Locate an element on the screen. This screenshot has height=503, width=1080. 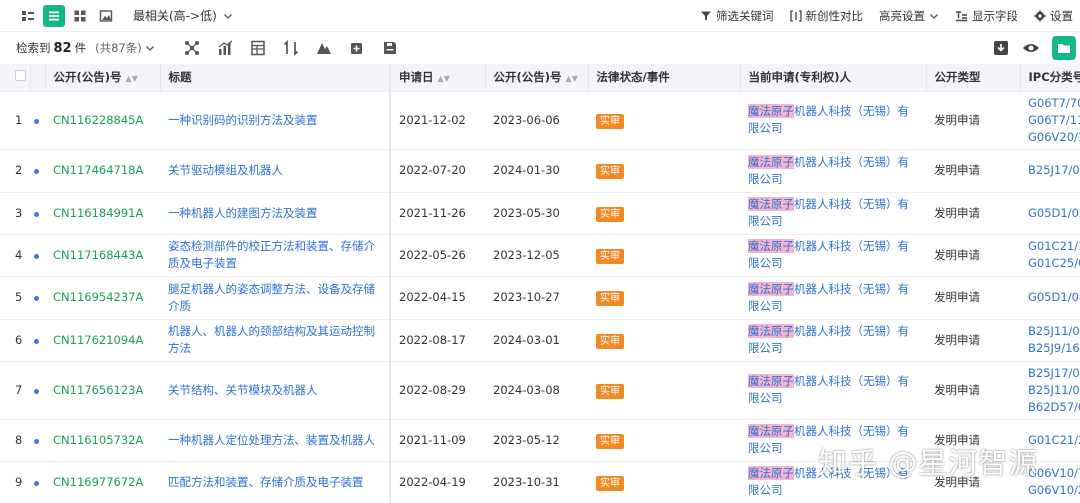
view-image-button is located at coordinates (106, 16).